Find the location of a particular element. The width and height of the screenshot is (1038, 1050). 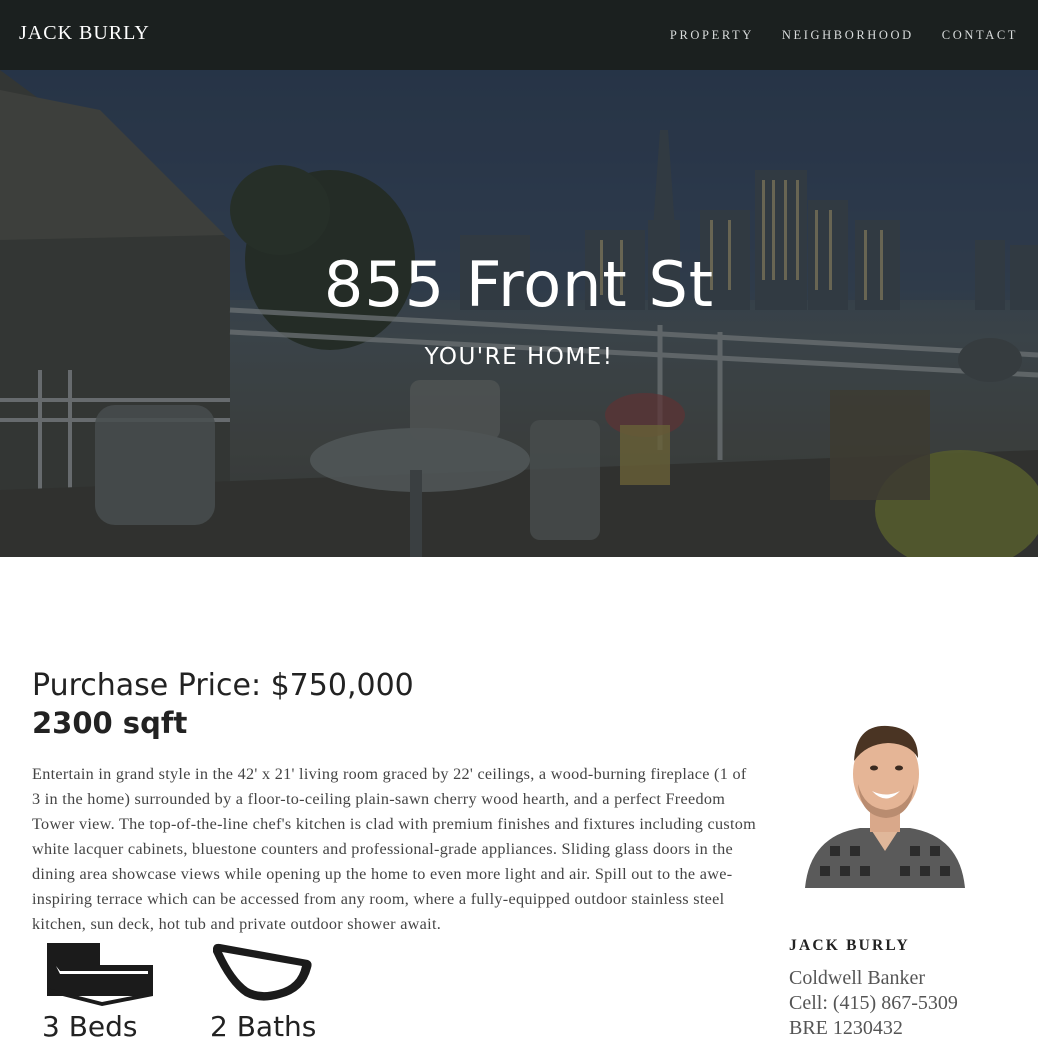

hero-subtitle: YOU'RE HOME! is located at coordinates (519, 357).